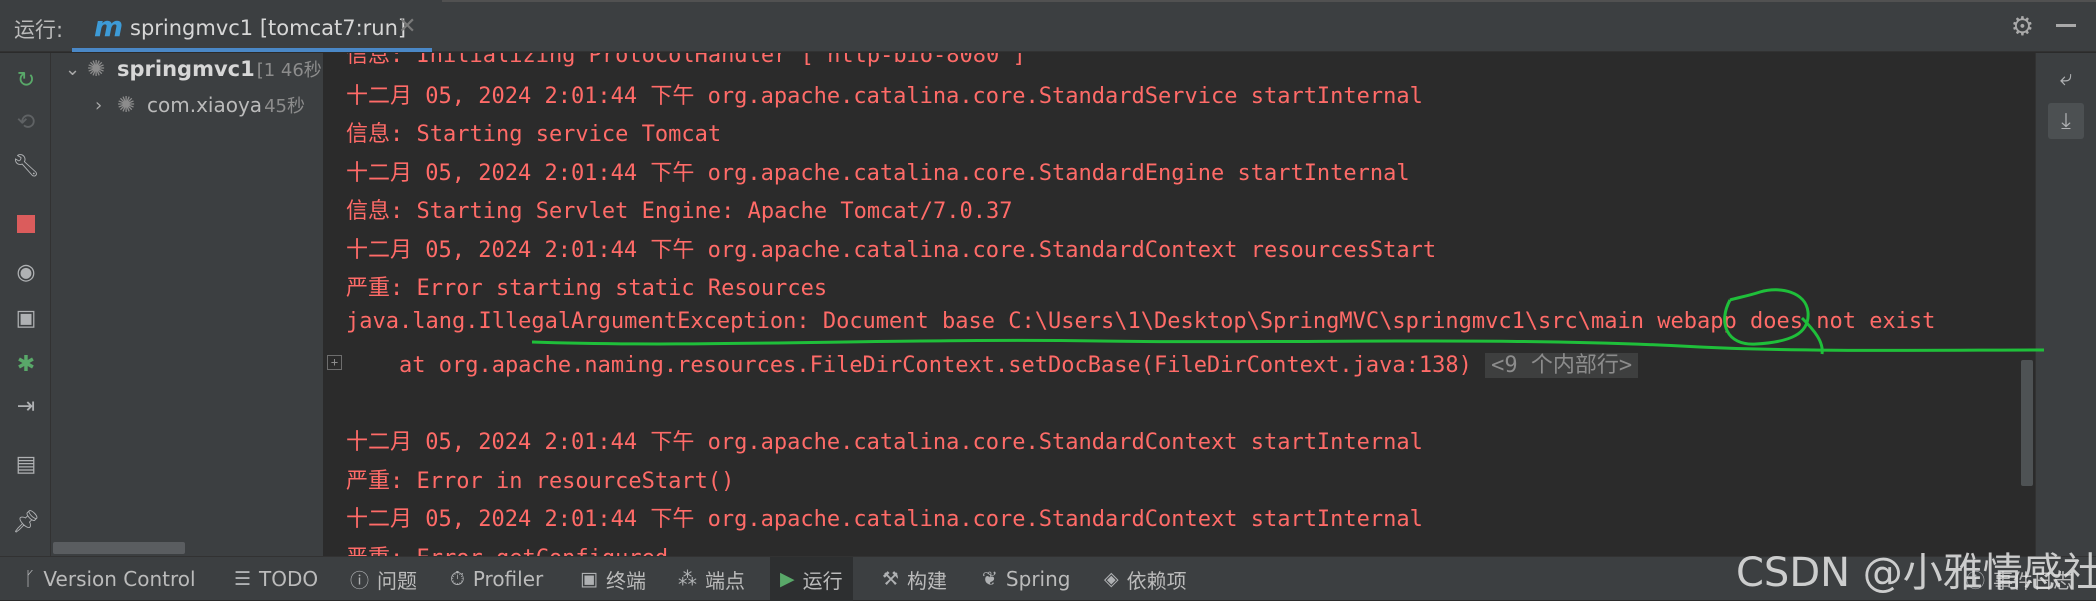 This screenshot has height=601, width=2096. What do you see at coordinates (990, 579) in the screenshot?
I see `spring-icon: ❦` at bounding box center [990, 579].